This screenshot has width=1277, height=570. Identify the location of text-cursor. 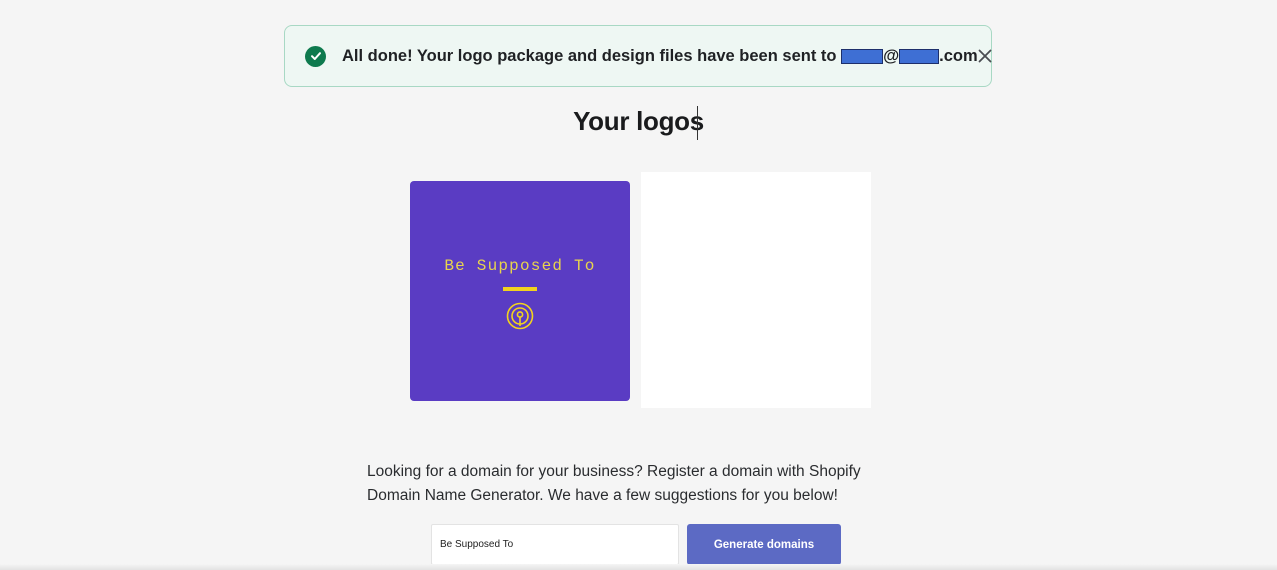
(697, 123).